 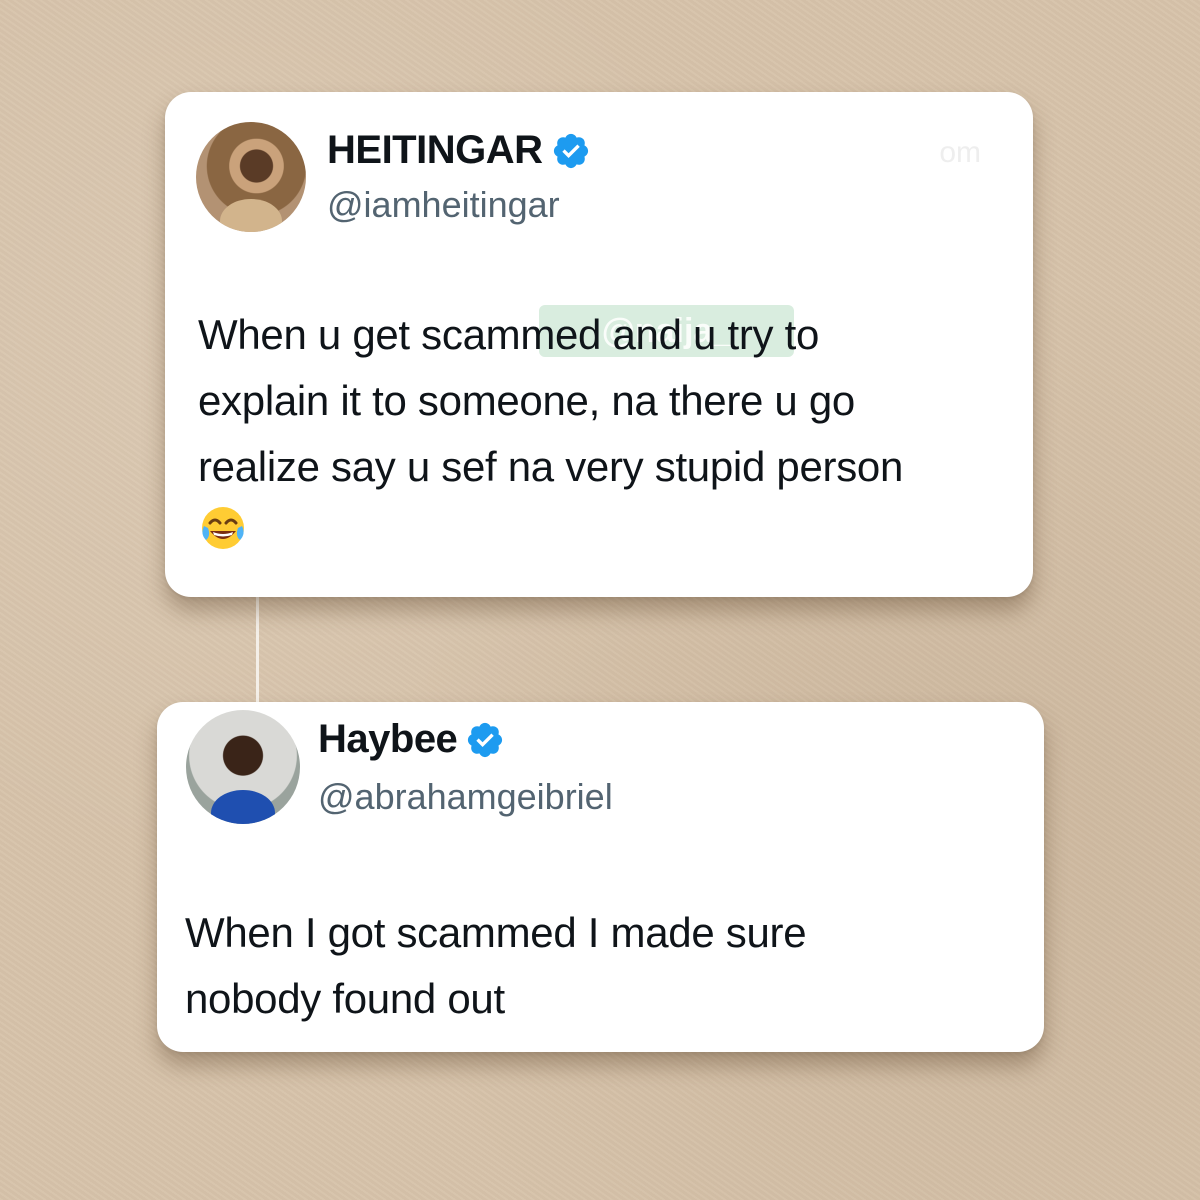 I want to click on display-name: HEITINGAR, so click(x=435, y=150).